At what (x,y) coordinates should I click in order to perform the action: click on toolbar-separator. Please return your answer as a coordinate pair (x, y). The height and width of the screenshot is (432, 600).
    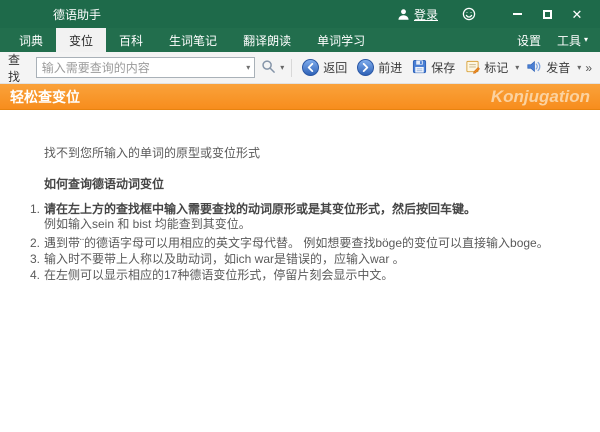
    Looking at the image, I should click on (292, 67).